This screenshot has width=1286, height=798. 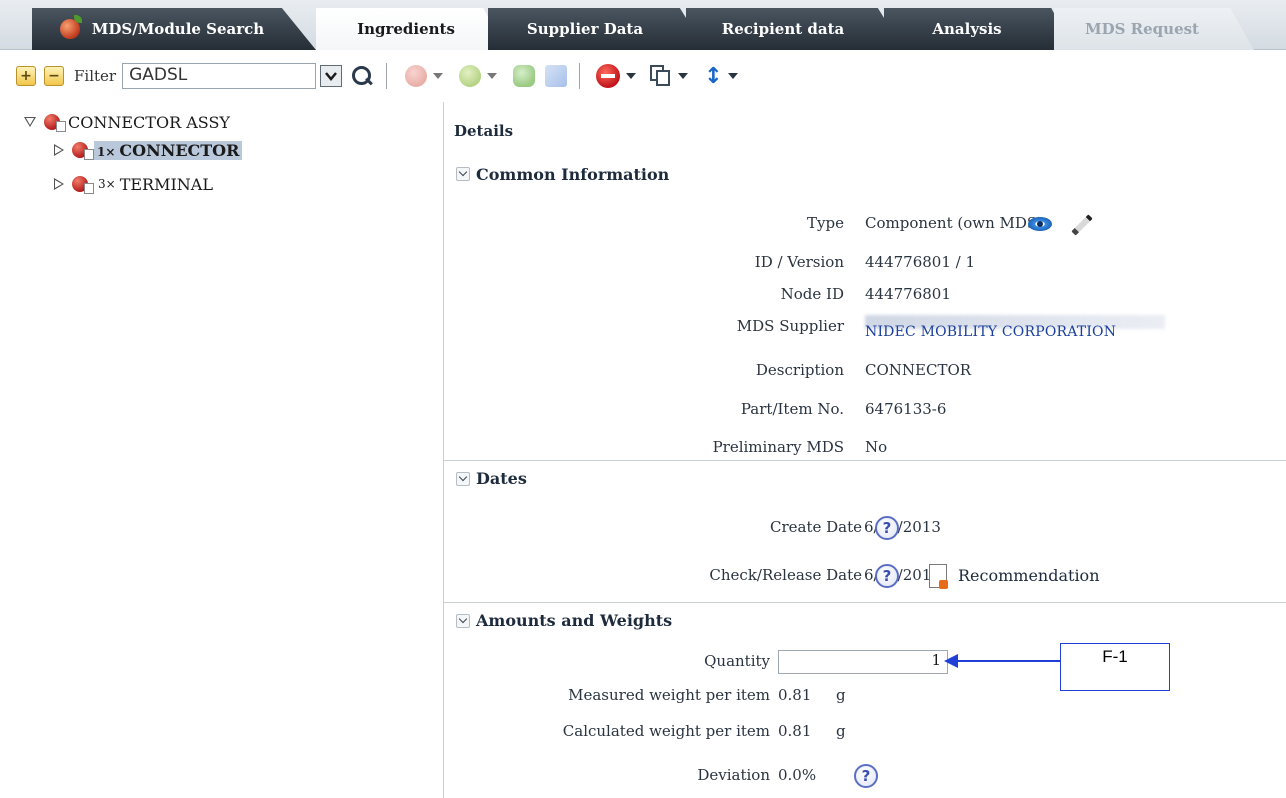 What do you see at coordinates (149, 122) in the screenshot?
I see `tree-node-label: CONNECTOR ASSY` at bounding box center [149, 122].